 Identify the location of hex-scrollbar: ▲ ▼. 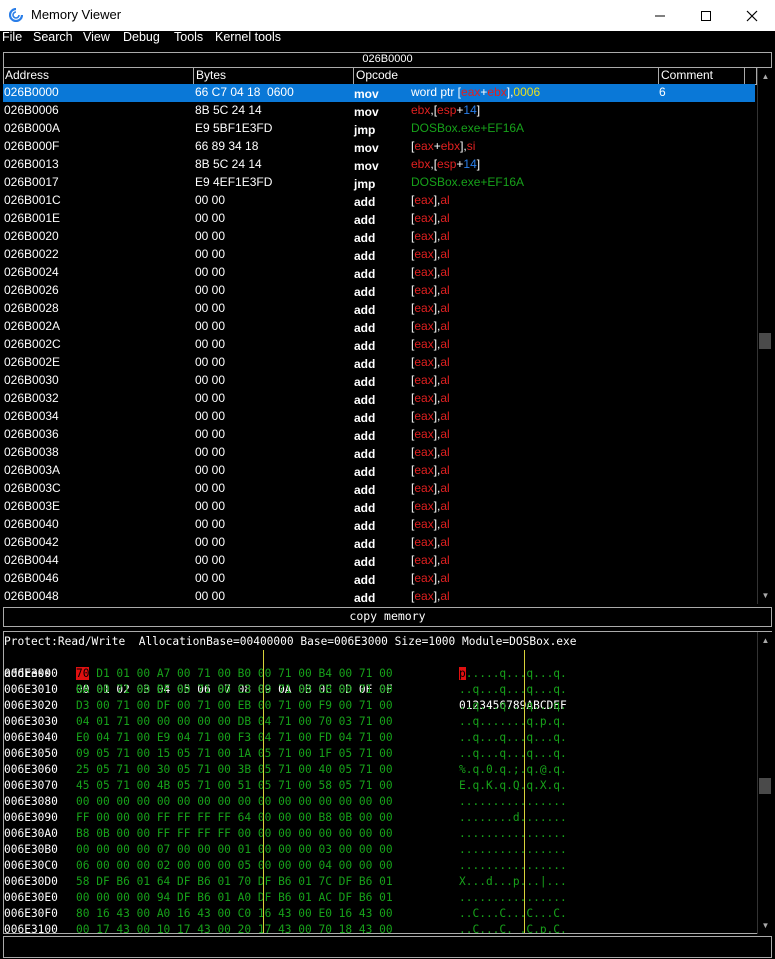
(764, 783).